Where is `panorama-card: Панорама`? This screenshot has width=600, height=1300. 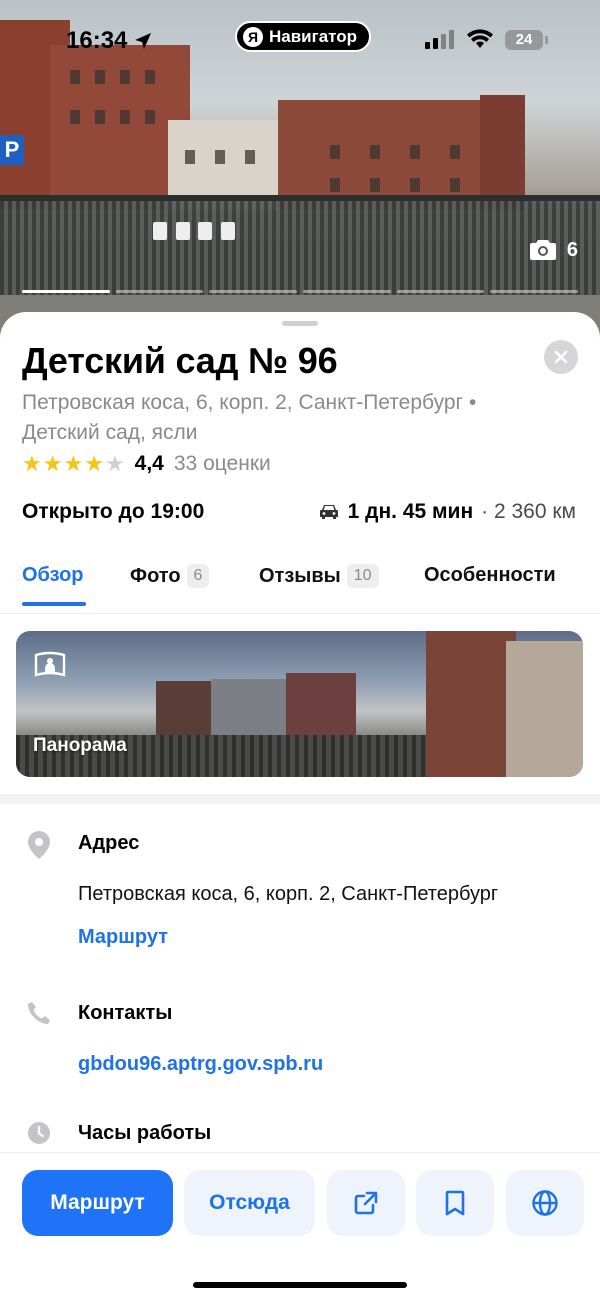
panorama-card: Панорама is located at coordinates (299, 704).